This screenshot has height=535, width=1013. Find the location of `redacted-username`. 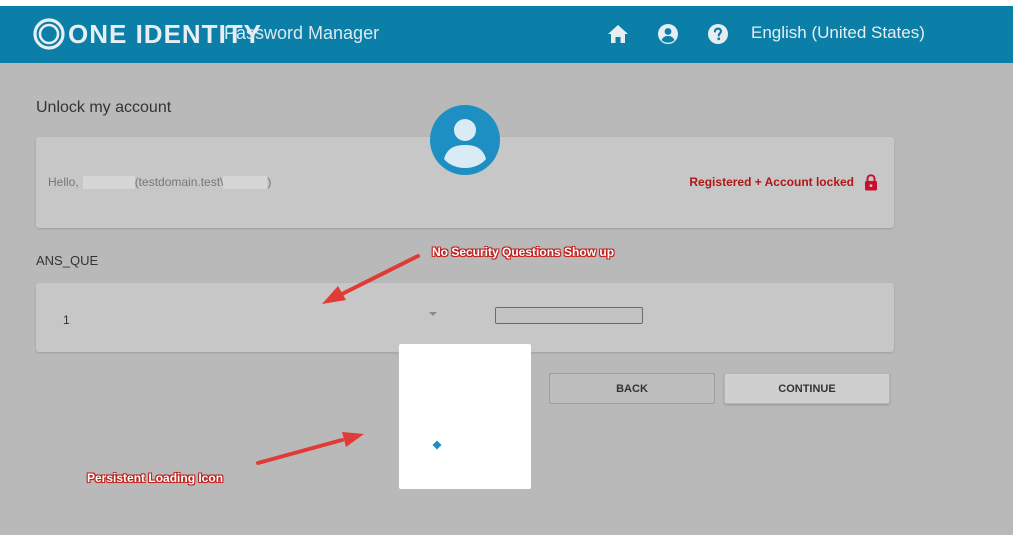

redacted-username is located at coordinates (108, 182).